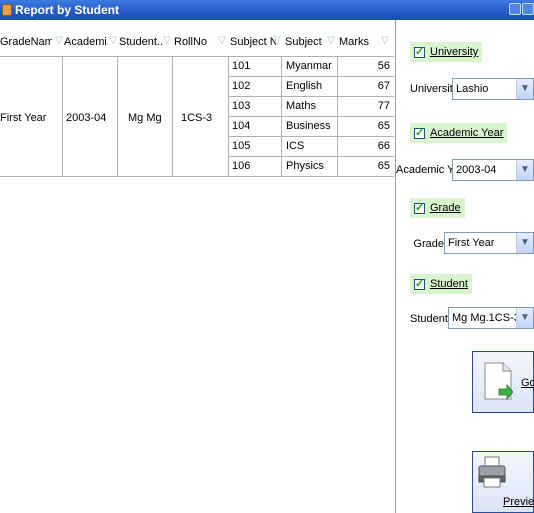 The height and width of the screenshot is (513, 534). I want to click on roll-no-cell: 1CS-3, so click(197, 118).